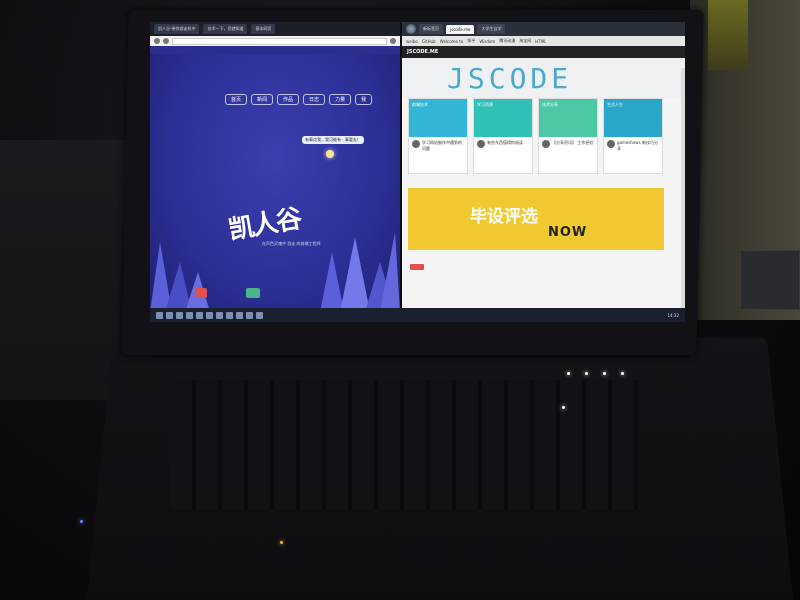 The height and width of the screenshot is (600, 800). What do you see at coordinates (81, 521) in the screenshot?
I see `blue-led` at bounding box center [81, 521].